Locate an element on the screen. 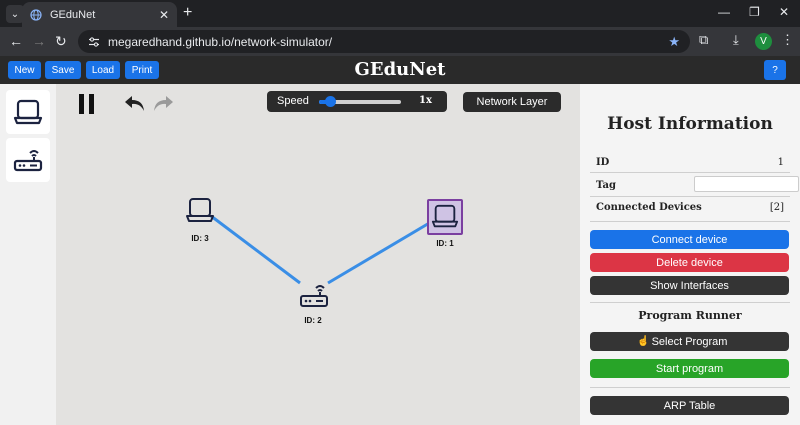 The width and height of the screenshot is (800, 425). node-label: ID: 2 is located at coordinates (313, 320).